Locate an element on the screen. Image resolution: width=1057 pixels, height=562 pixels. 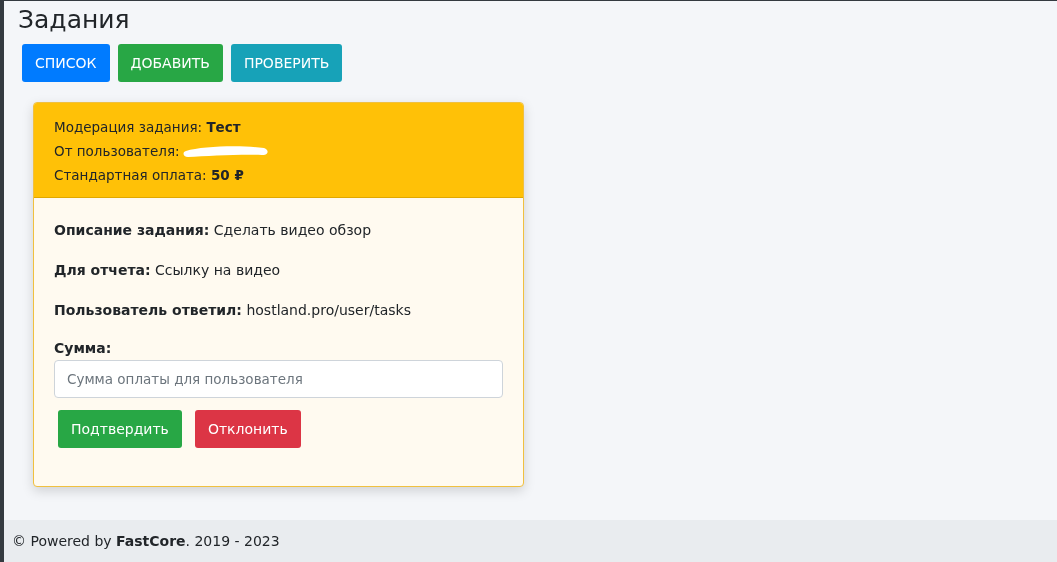
amount-field: Сумма оплаты для пользователя is located at coordinates (278, 379).